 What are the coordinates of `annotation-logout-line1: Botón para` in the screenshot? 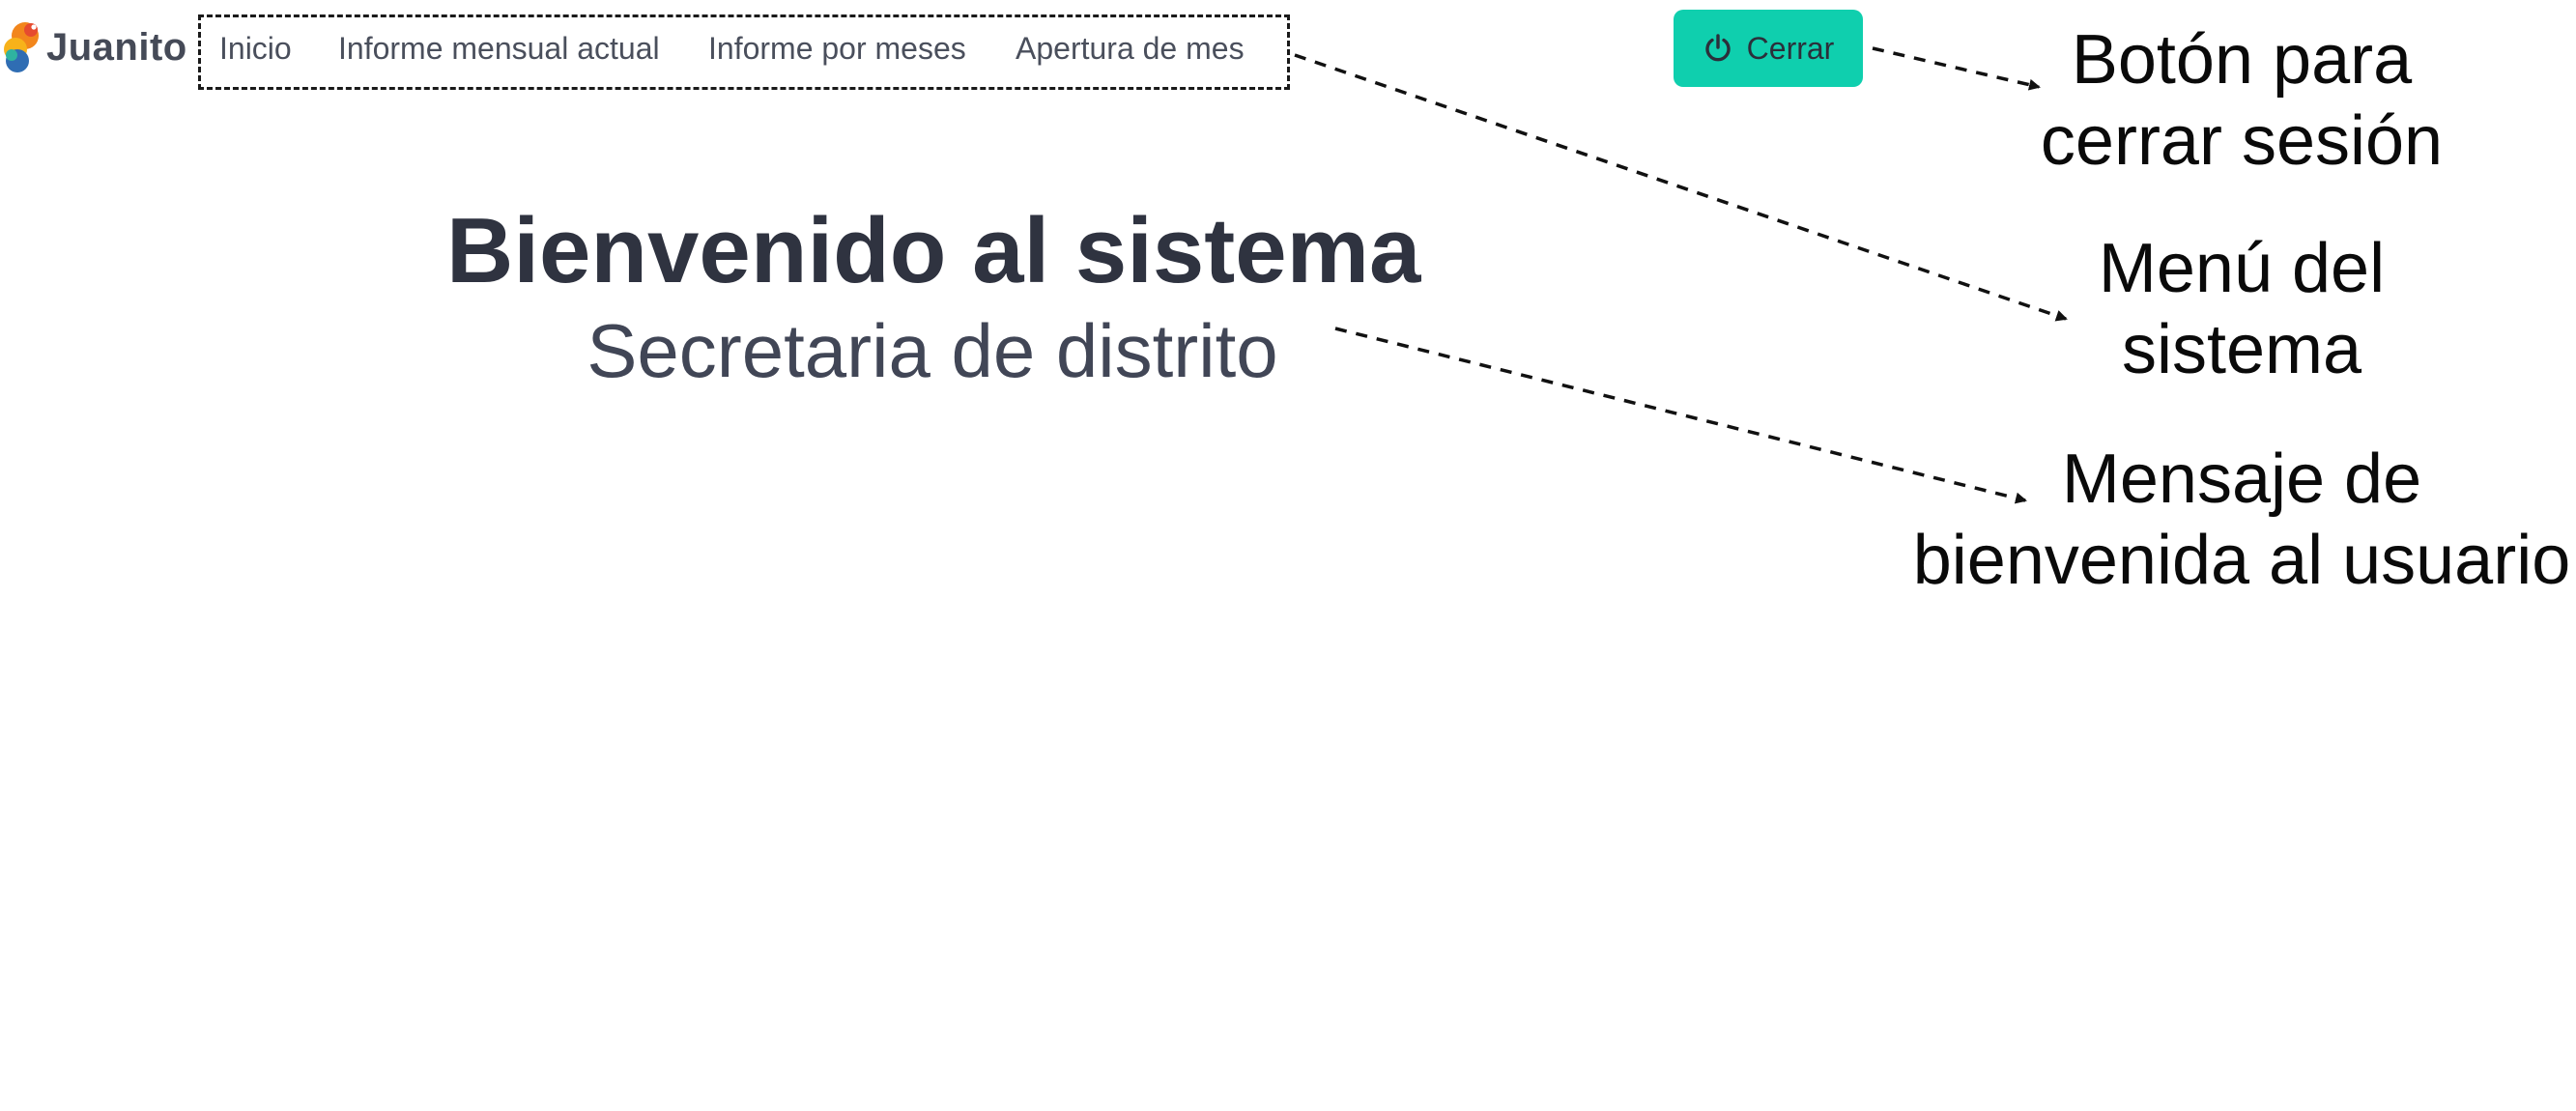 It's located at (2242, 60).